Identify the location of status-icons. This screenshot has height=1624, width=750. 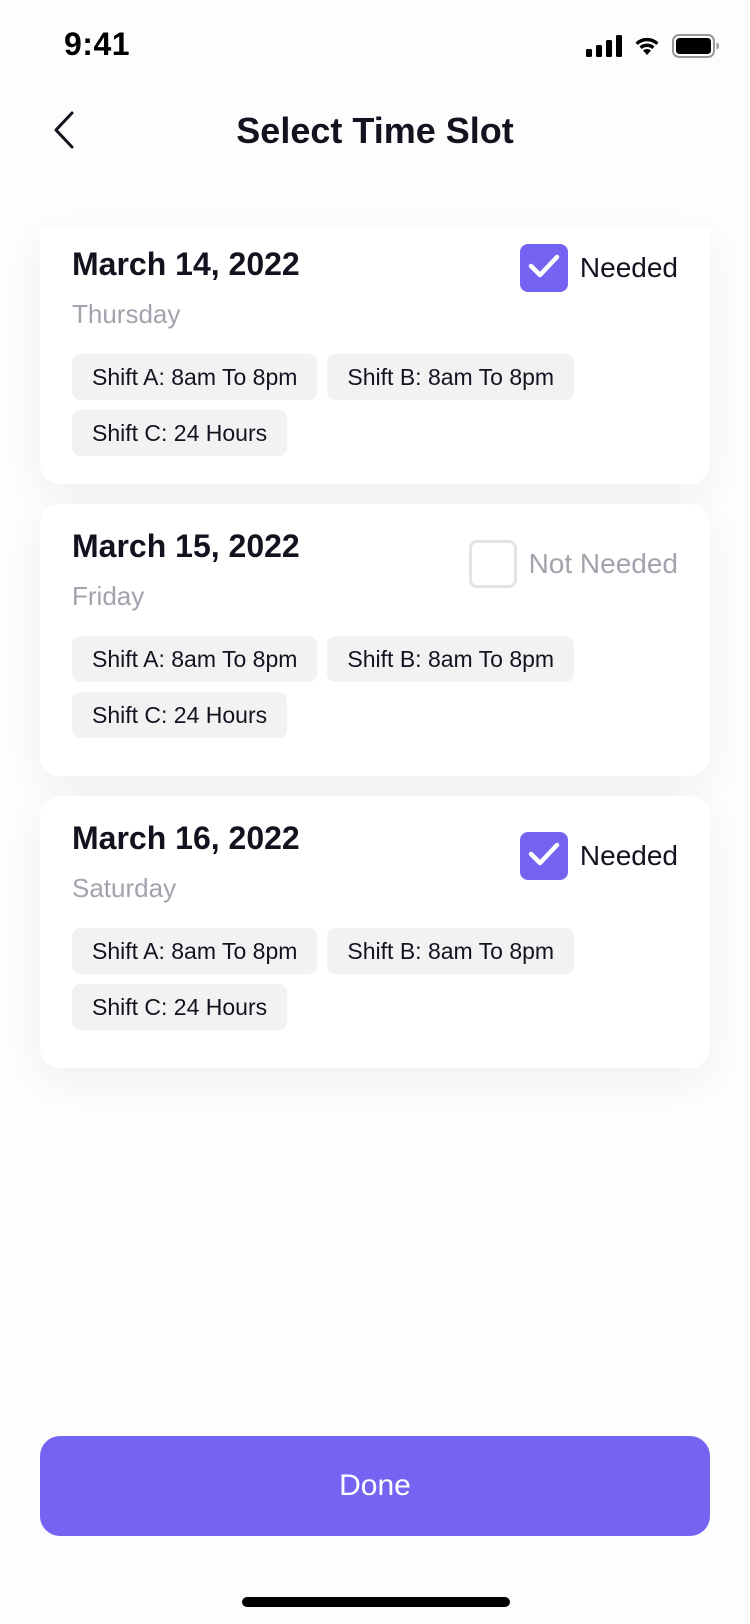
(653, 46).